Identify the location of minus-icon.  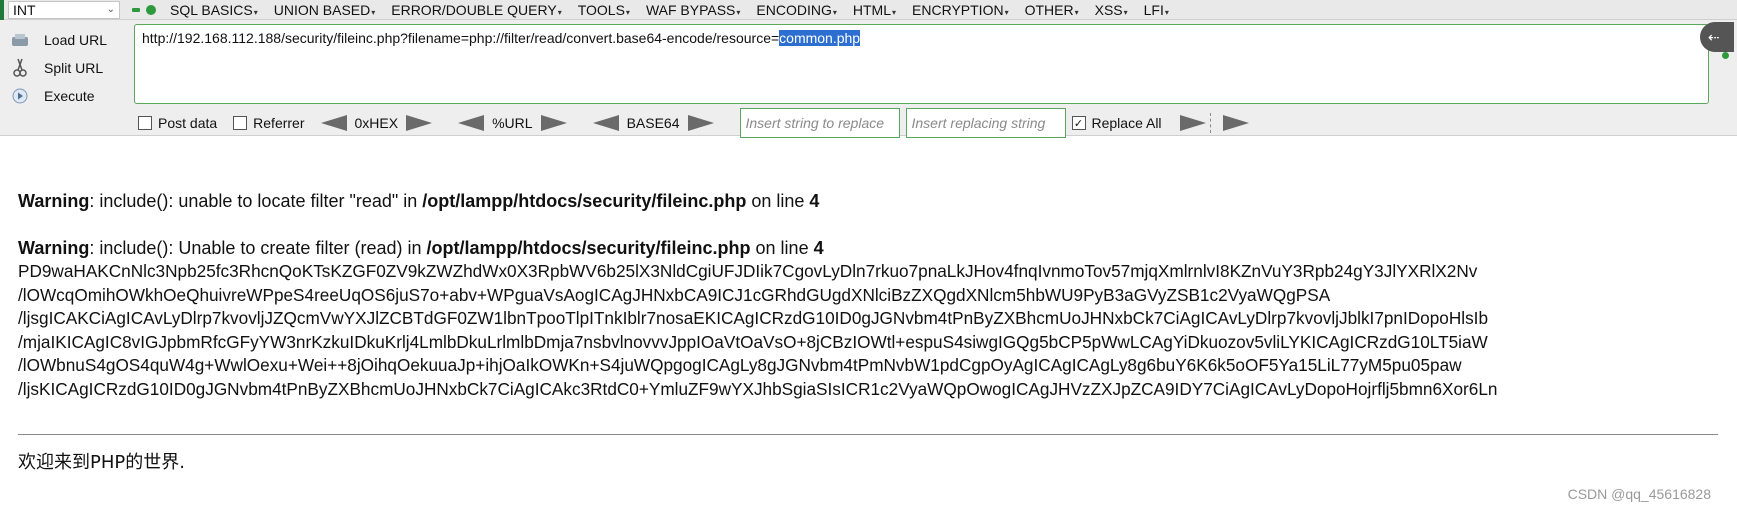
(136, 9).